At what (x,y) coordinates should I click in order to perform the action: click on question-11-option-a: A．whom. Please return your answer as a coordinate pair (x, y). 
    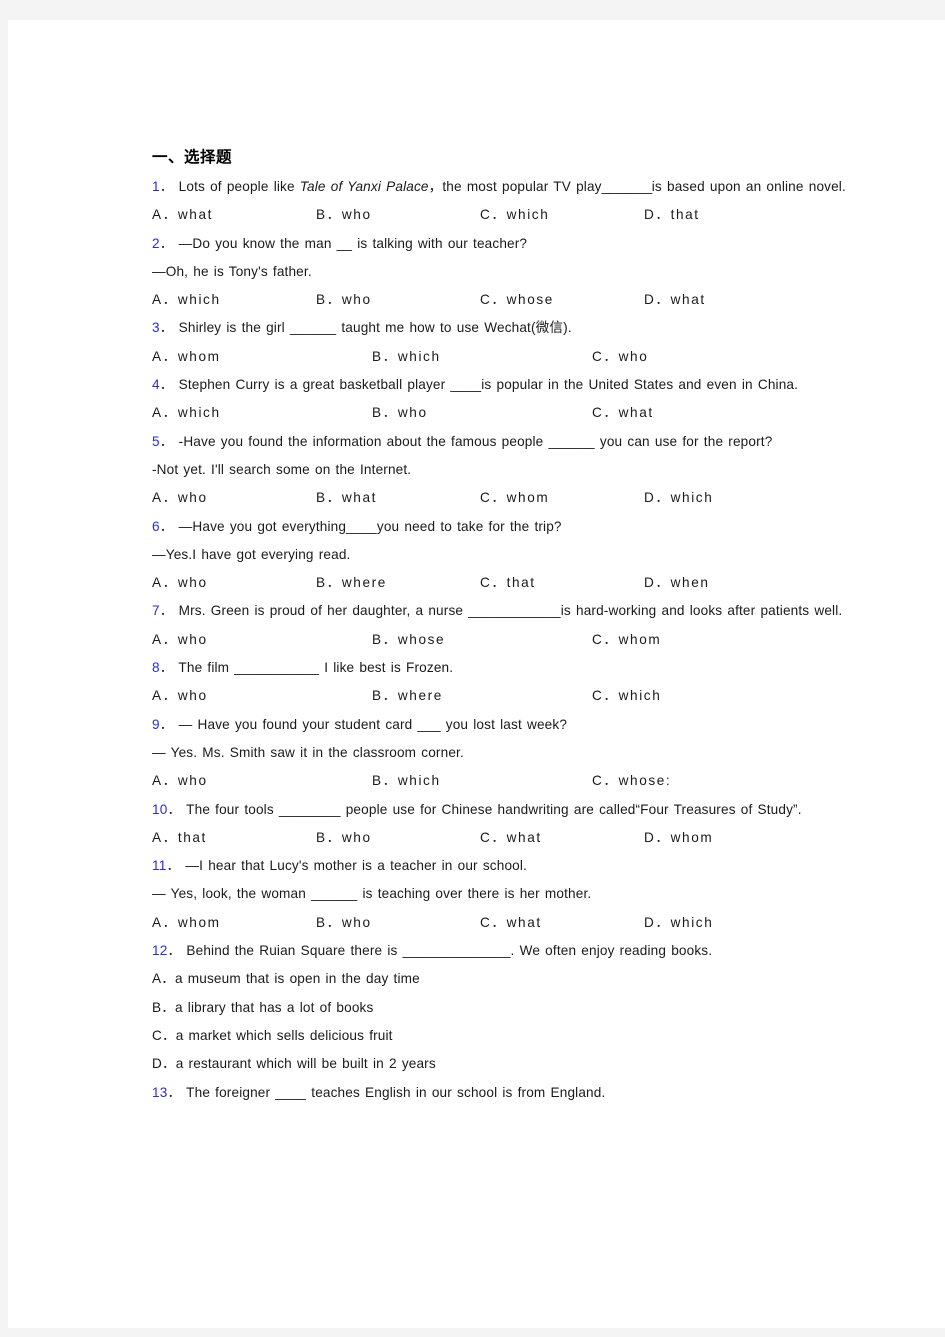
    Looking at the image, I should click on (234, 923).